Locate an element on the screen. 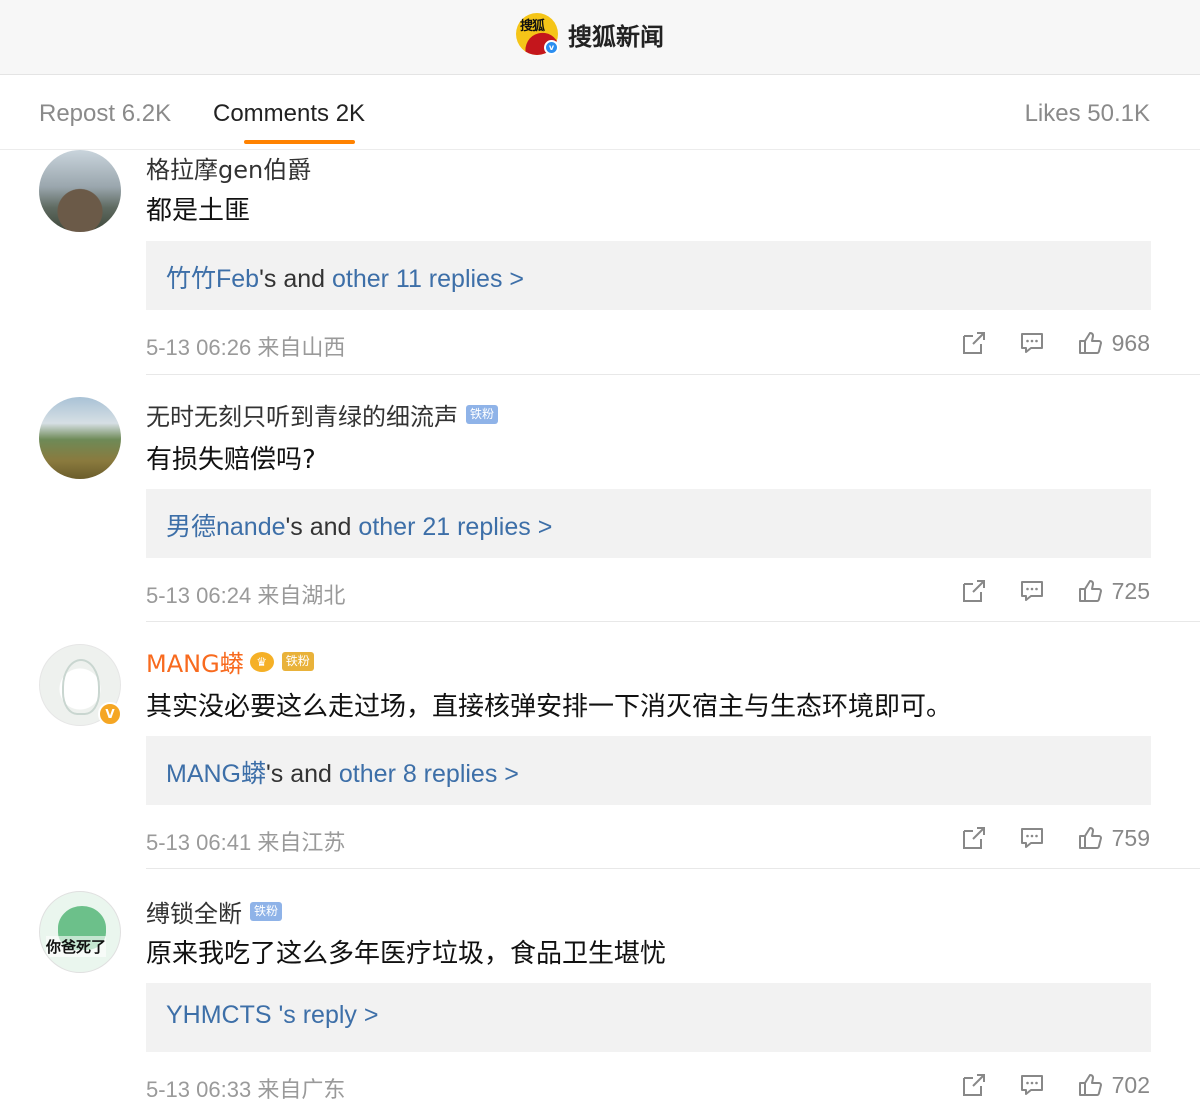  location: 来自广东 is located at coordinates (301, 1089).